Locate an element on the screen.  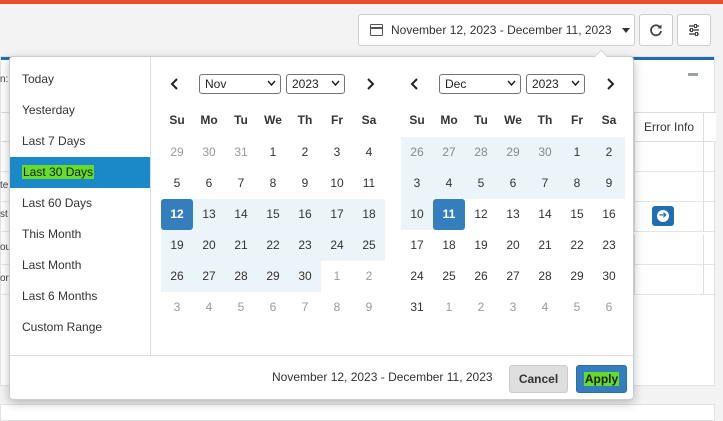
minimize-icon is located at coordinates (693, 74).